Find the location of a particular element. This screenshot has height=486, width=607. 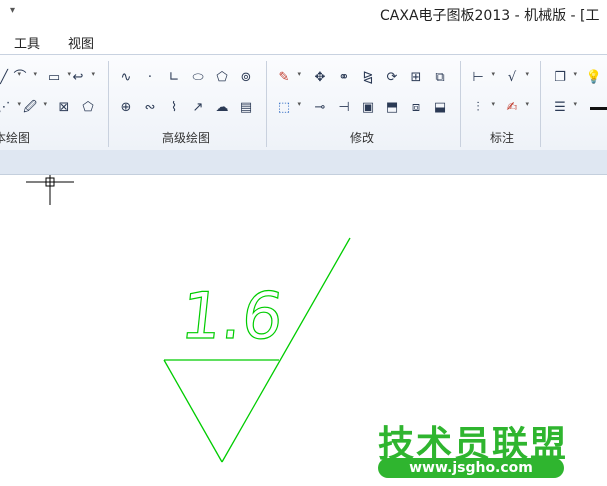

lightbulb-icon: 💡 is located at coordinates (594, 77).